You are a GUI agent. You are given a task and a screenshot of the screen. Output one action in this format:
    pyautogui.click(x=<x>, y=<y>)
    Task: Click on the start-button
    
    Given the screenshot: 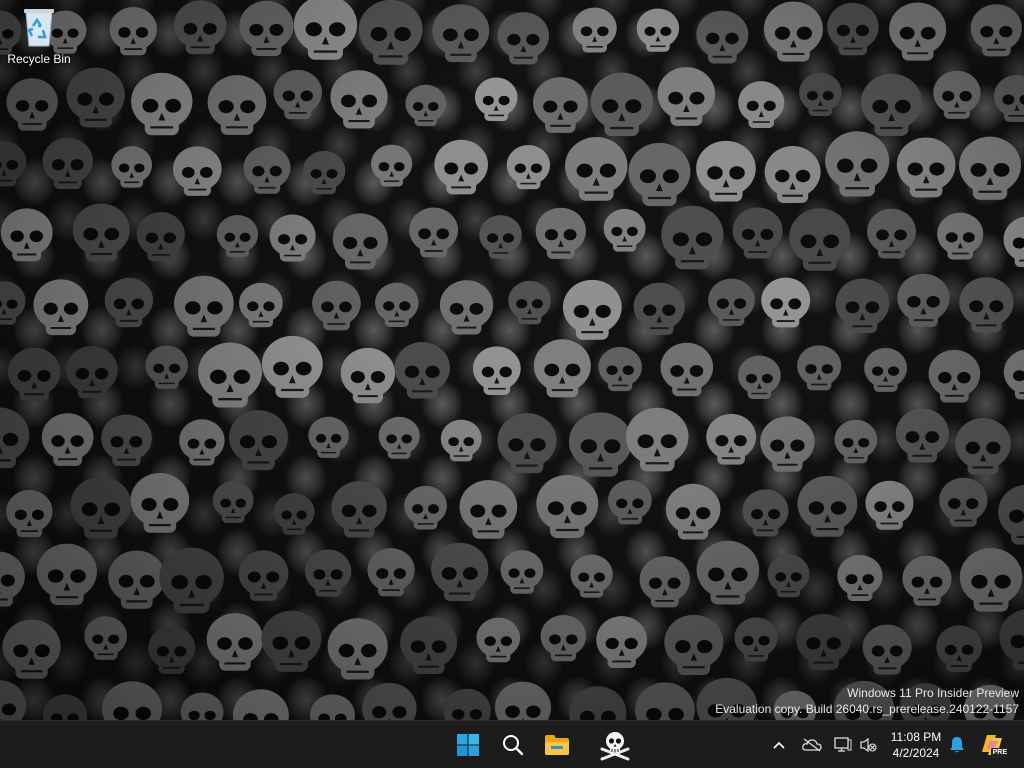 What is the action you would take?
    pyautogui.click(x=468, y=745)
    